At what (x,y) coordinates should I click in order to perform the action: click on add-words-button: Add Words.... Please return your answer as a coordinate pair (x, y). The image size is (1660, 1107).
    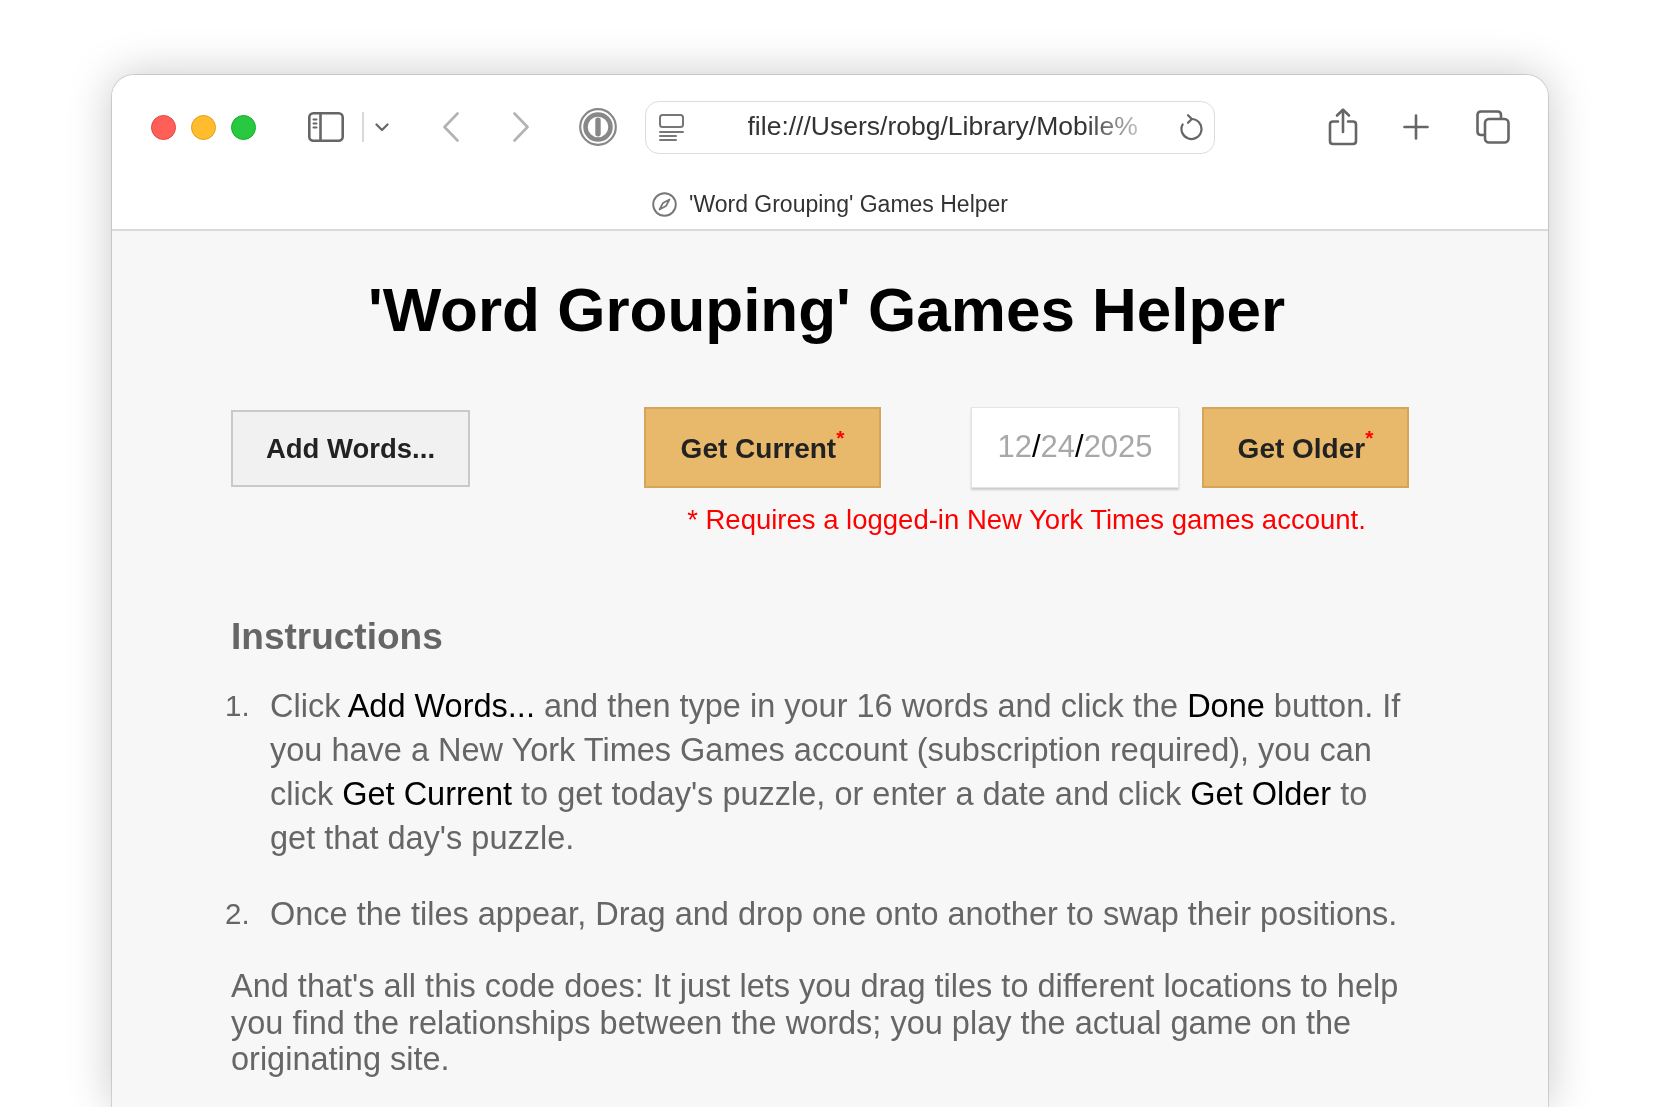
    Looking at the image, I should click on (350, 448).